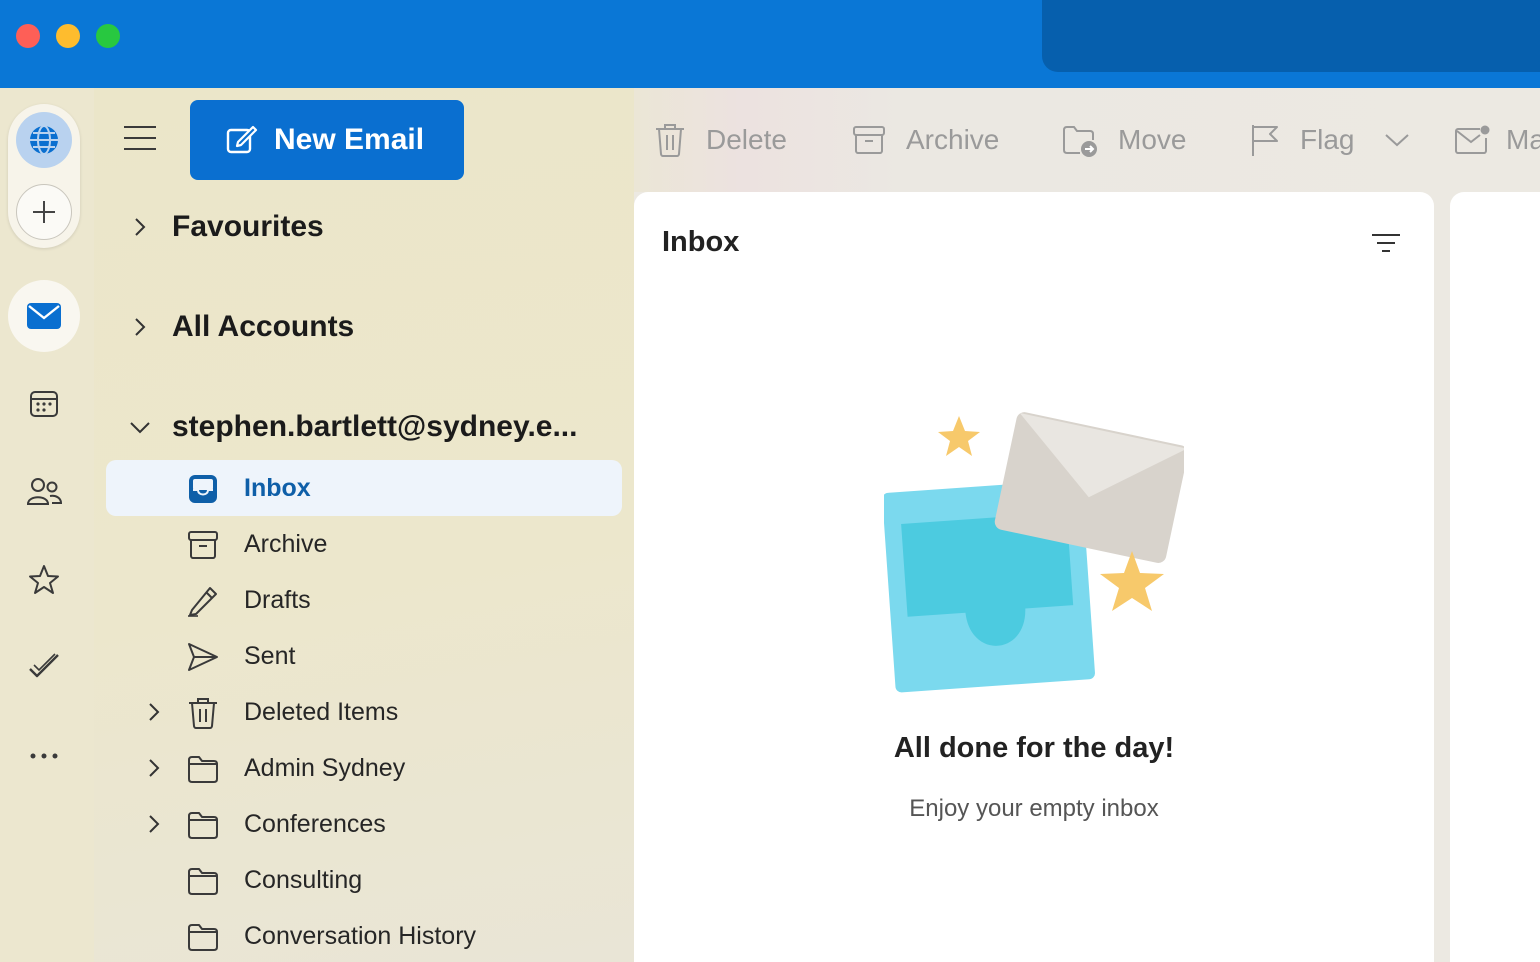  I want to click on all-accounts-label: All Accounts, so click(263, 326).